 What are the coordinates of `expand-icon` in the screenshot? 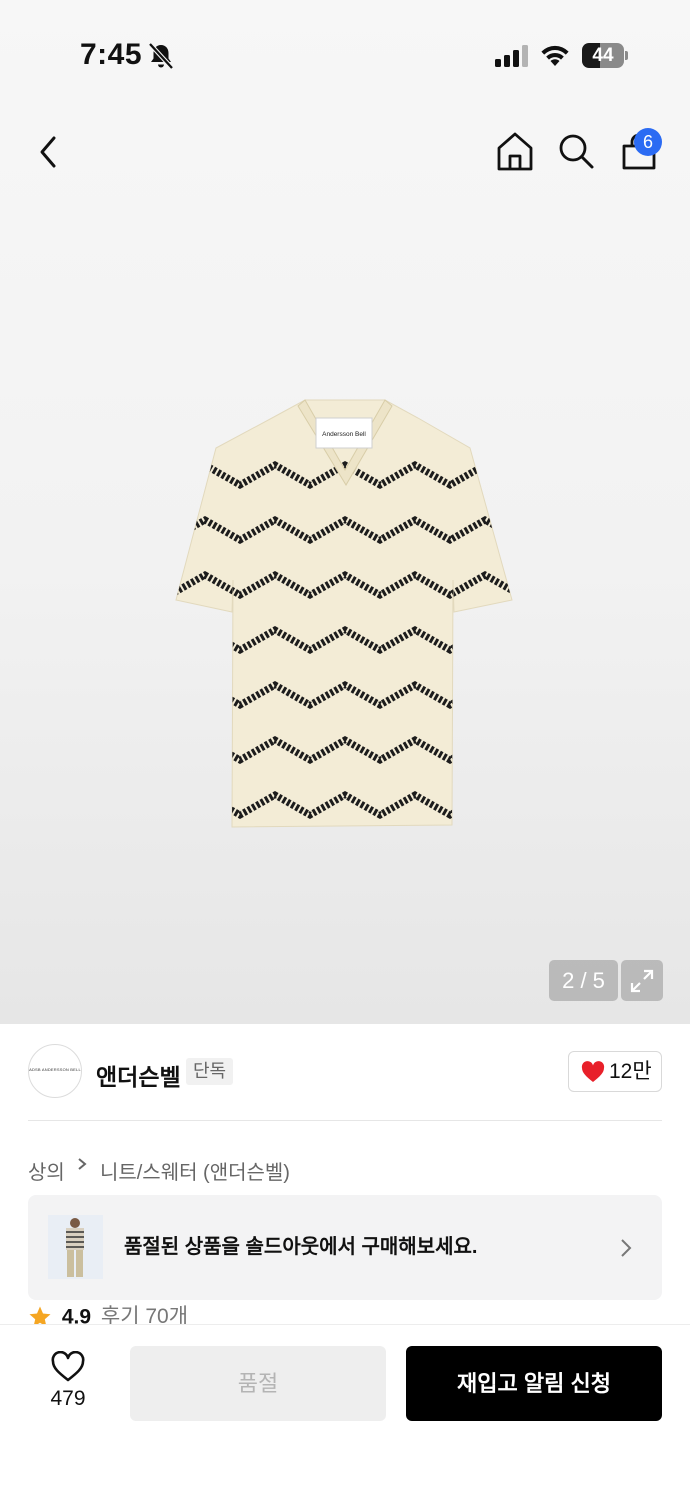 It's located at (642, 981).